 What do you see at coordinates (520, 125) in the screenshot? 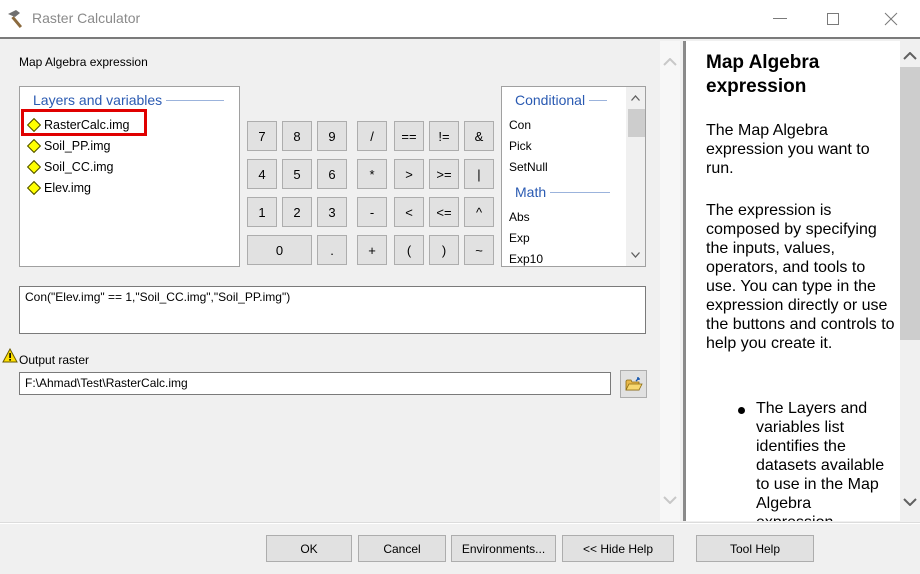
I see `function-item: Con` at bounding box center [520, 125].